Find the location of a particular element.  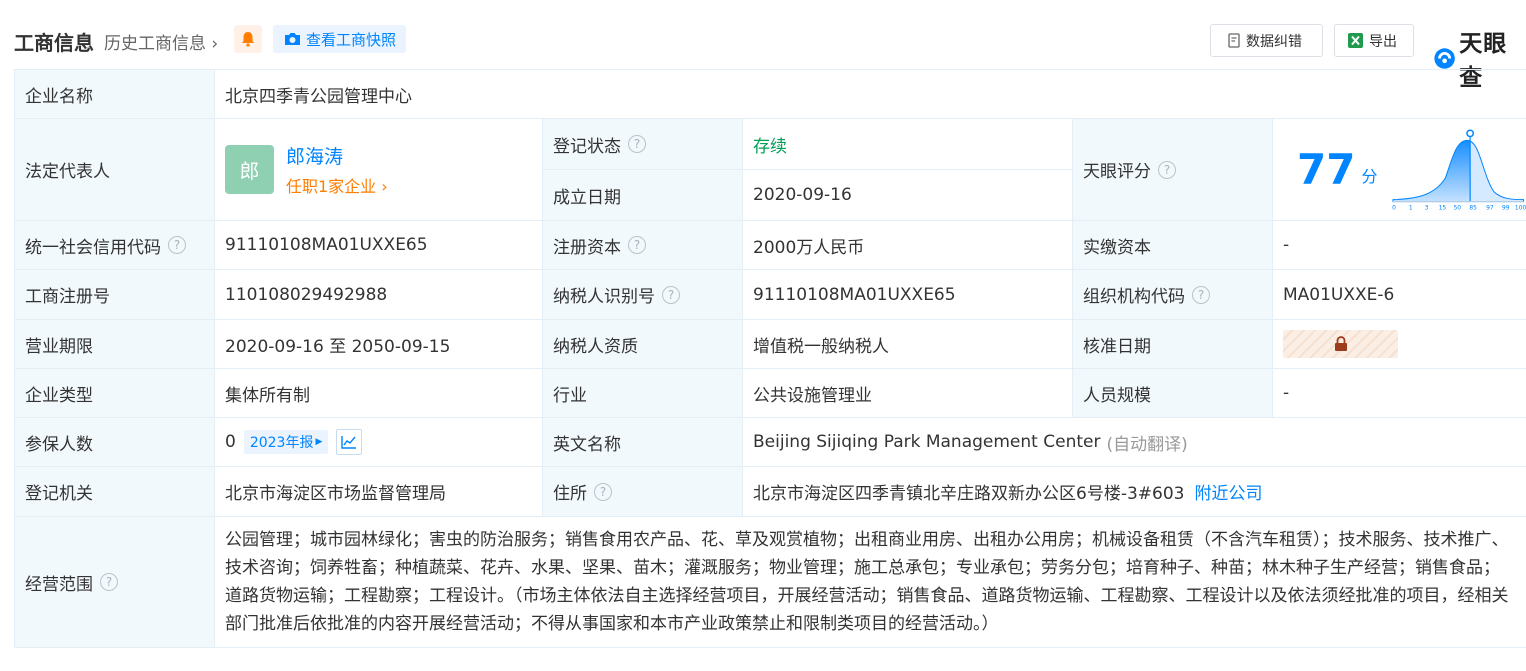

score-cell: 77 分 0 1 3 15 50 85 97 99 100 is located at coordinates (1399, 170).